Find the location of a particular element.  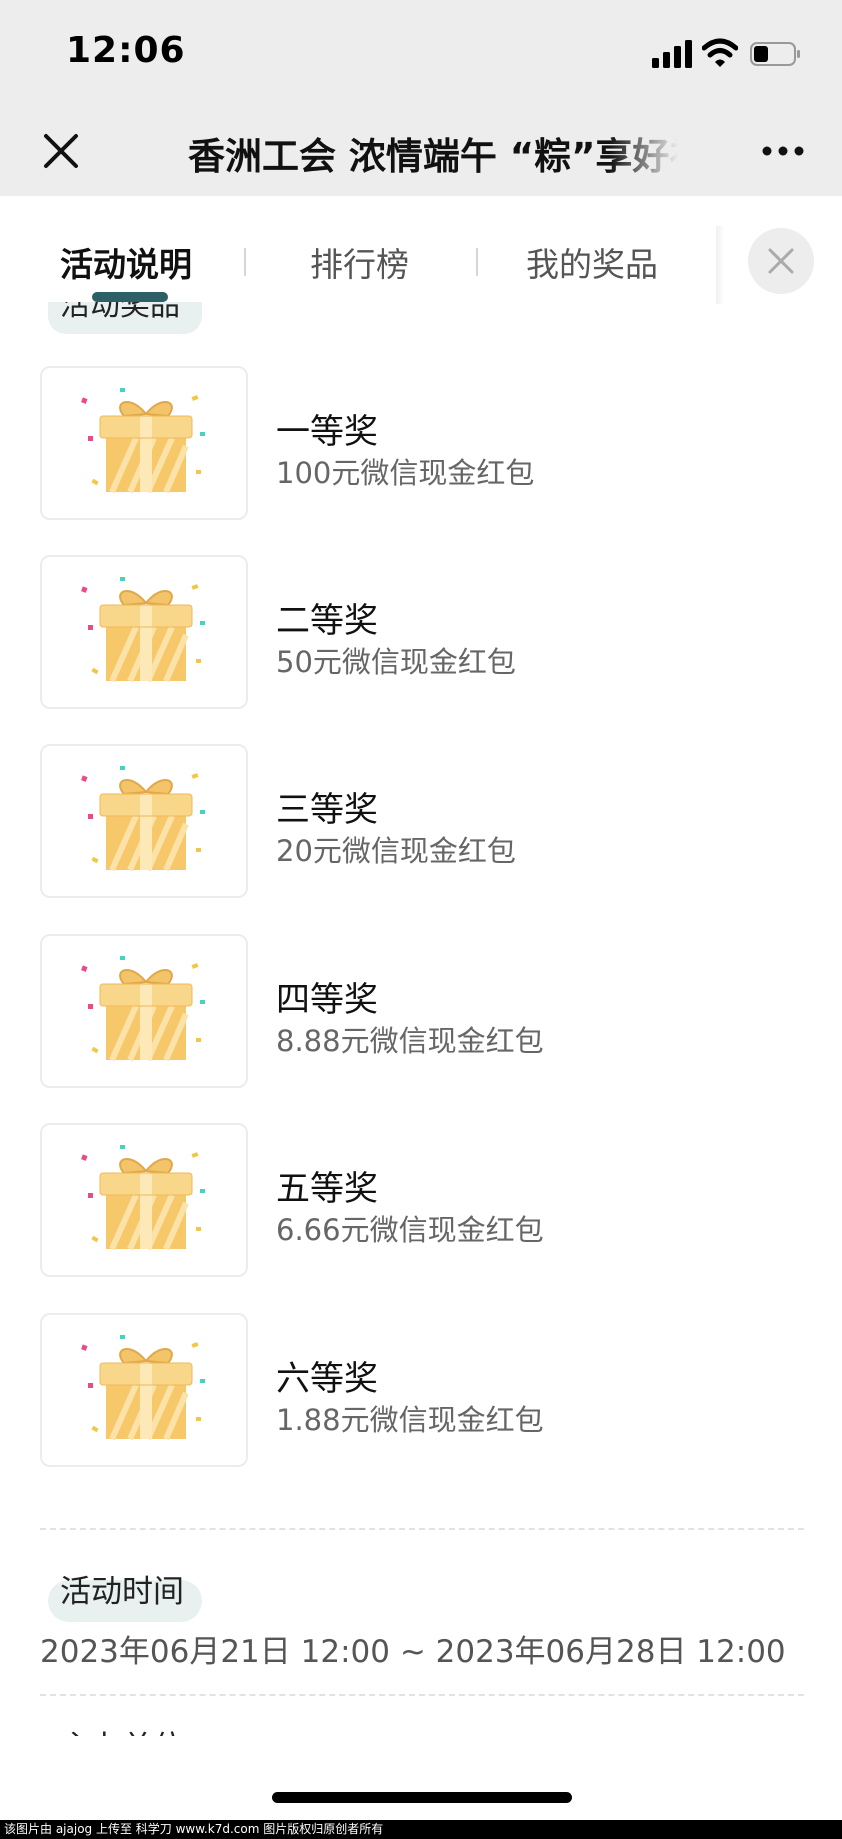

cellular-signal-icon is located at coordinates (672, 54).